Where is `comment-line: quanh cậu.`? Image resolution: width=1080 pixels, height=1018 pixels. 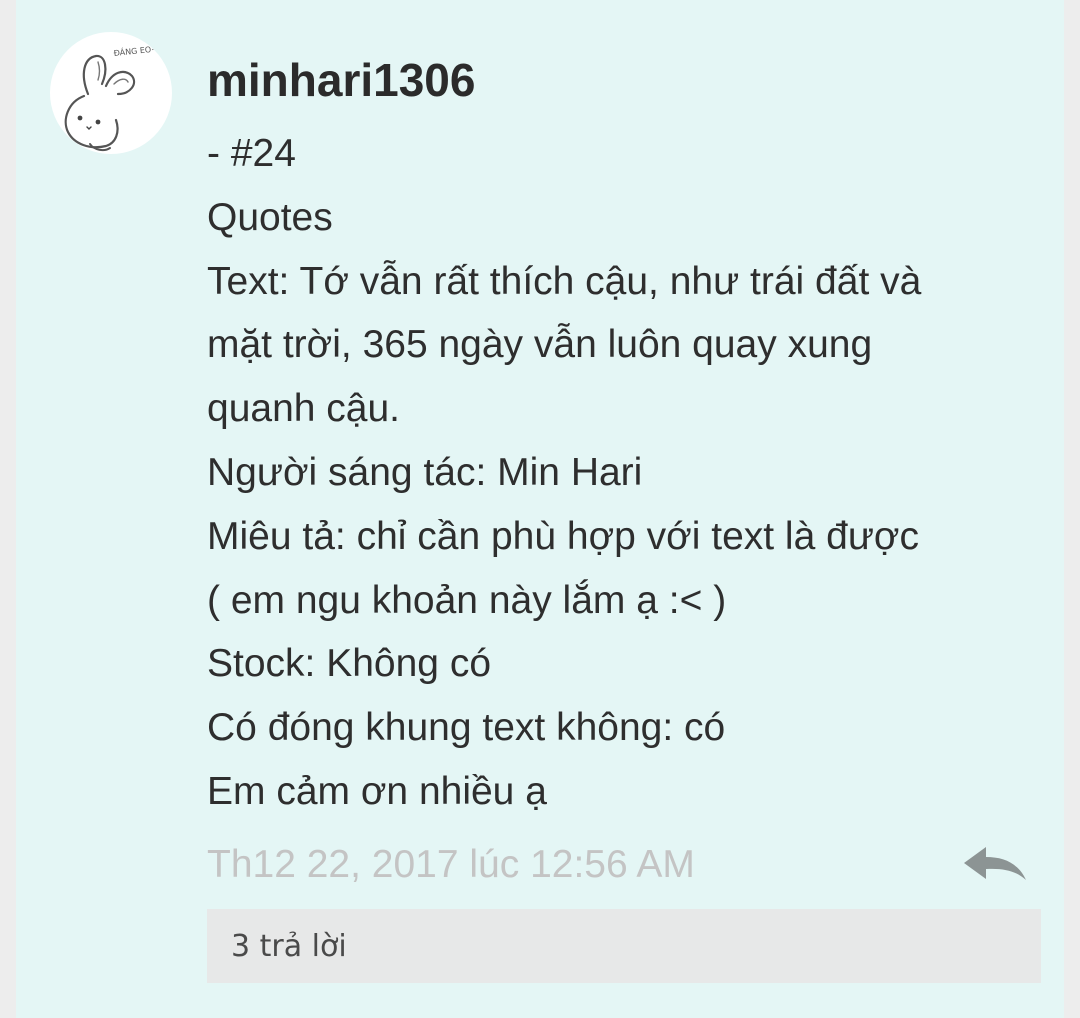 comment-line: quanh cậu. is located at coordinates (304, 409).